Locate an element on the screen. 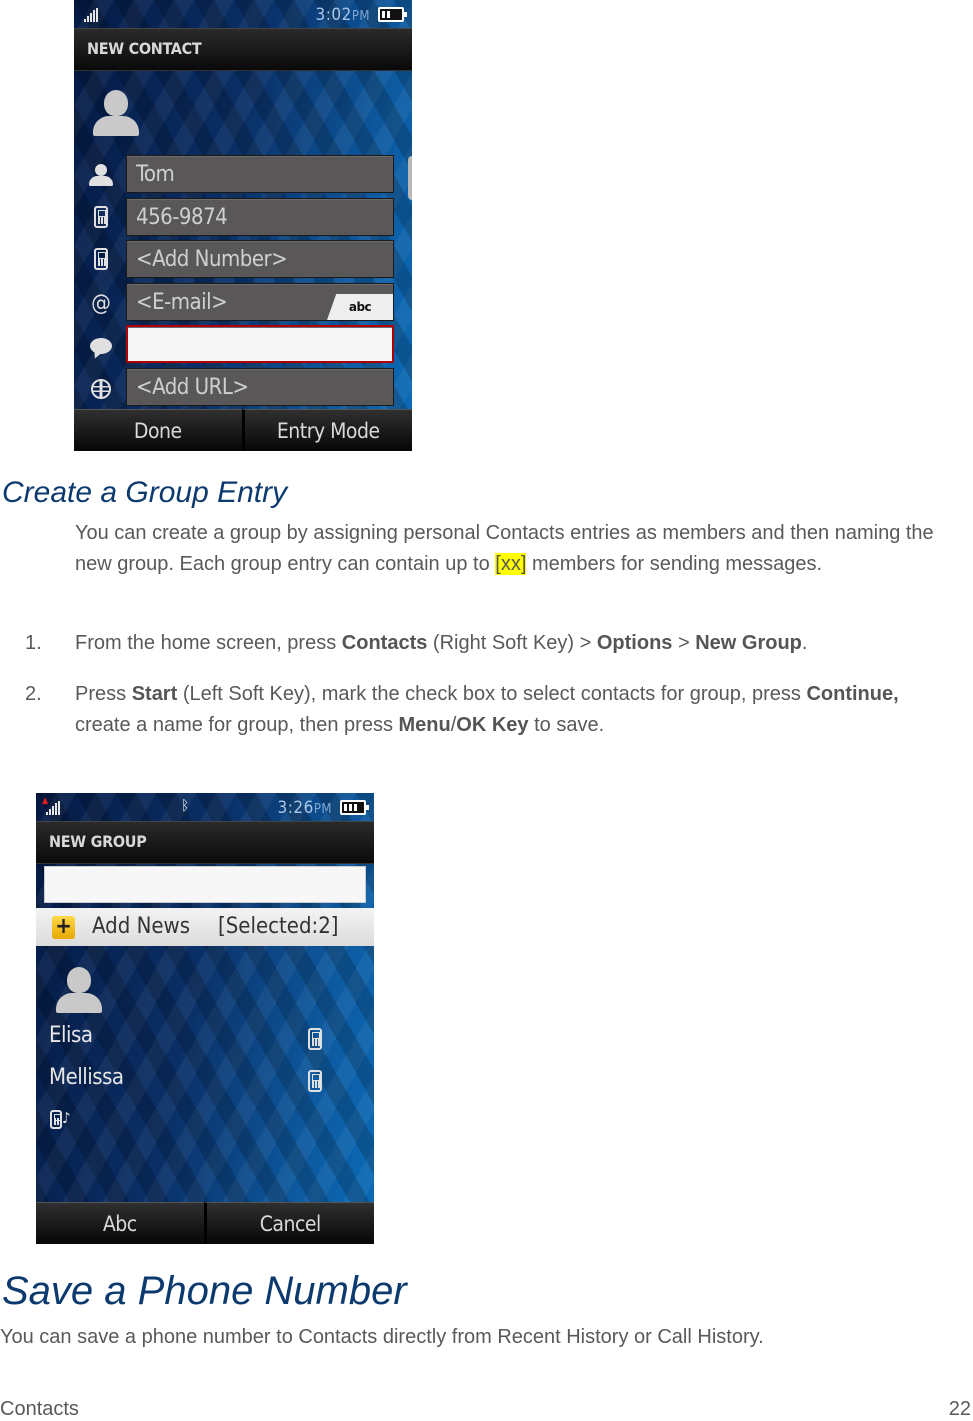 The height and width of the screenshot is (1421, 973). add-label: Add News is located at coordinates (141, 926).